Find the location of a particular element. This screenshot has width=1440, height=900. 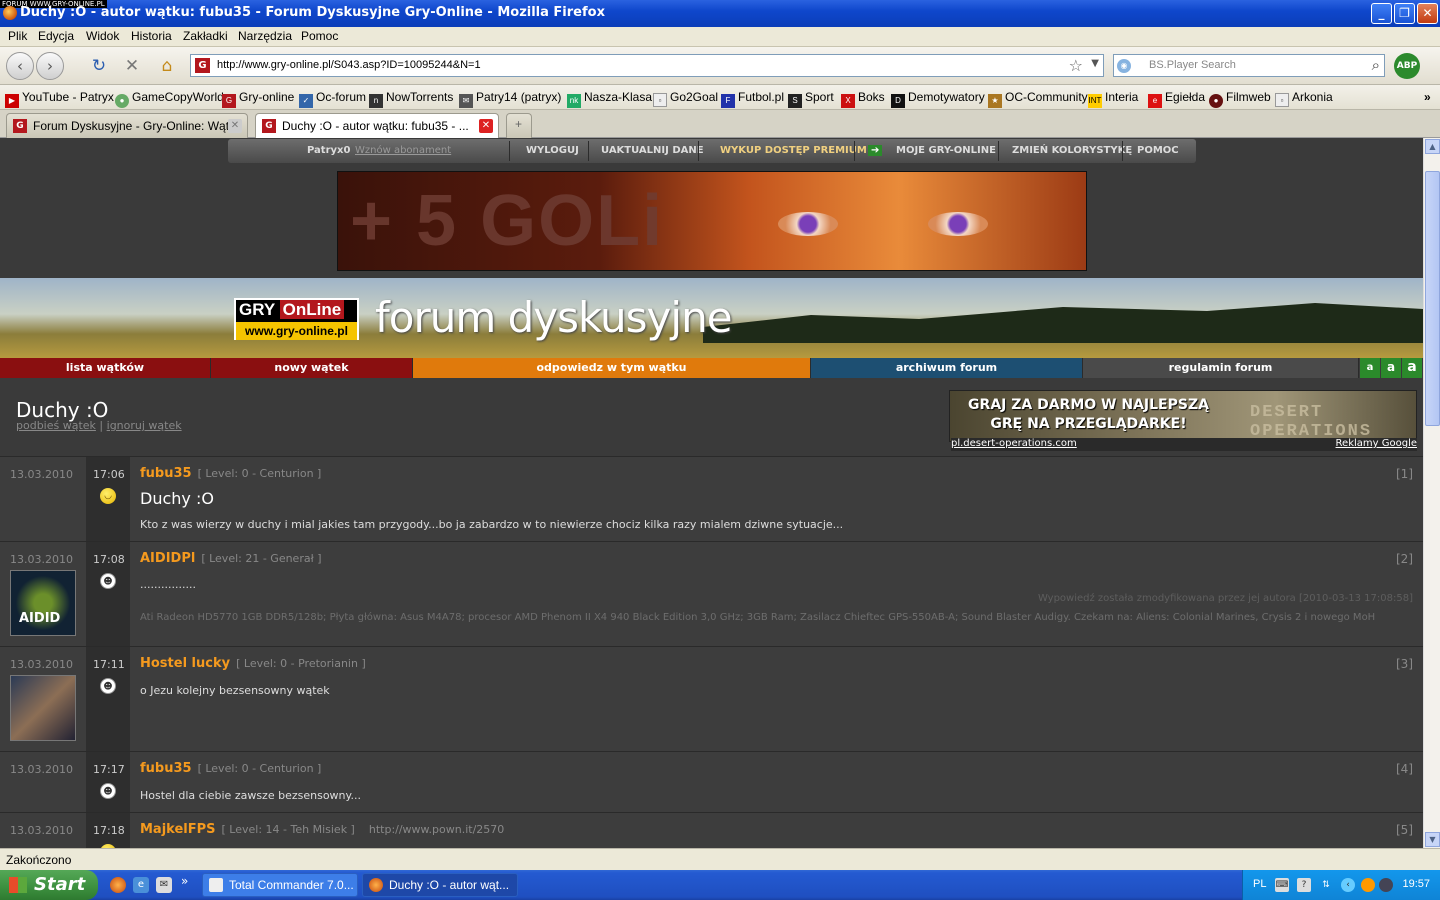

antivirus-icon is located at coordinates (1368, 885).